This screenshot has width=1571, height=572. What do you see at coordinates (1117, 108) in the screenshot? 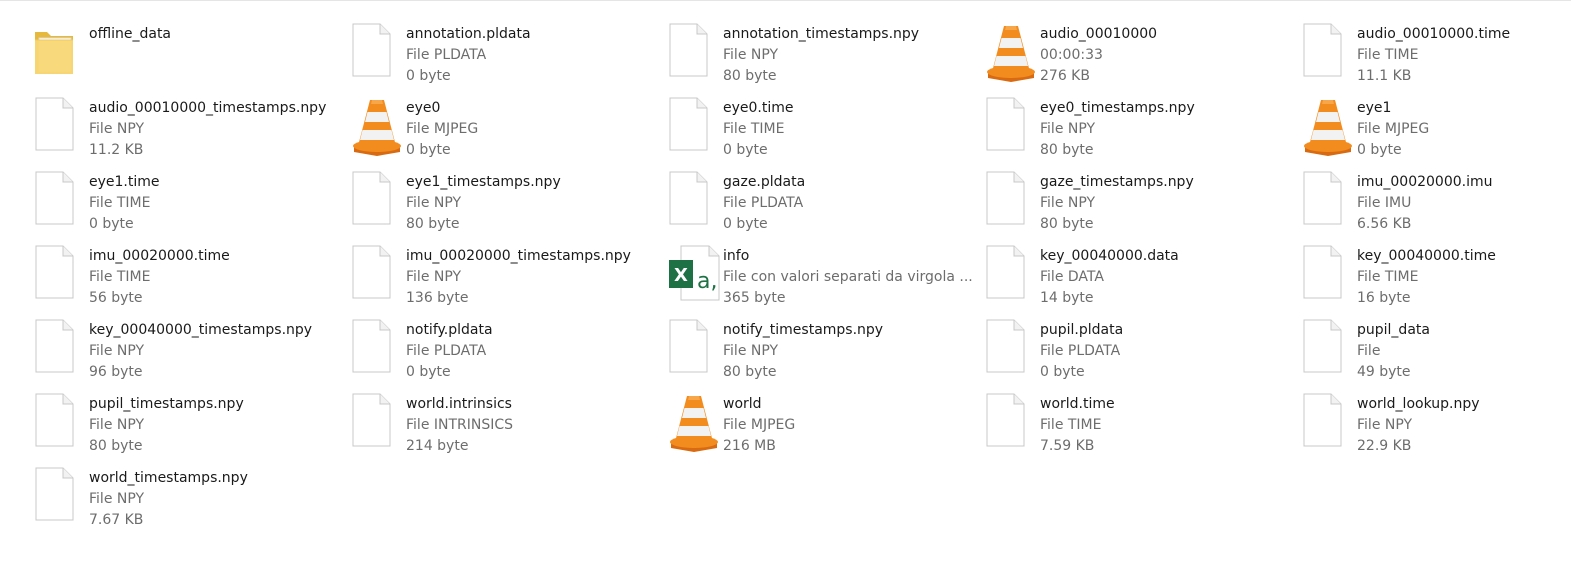
I see `file-name: eye0_timestamps.npy` at bounding box center [1117, 108].